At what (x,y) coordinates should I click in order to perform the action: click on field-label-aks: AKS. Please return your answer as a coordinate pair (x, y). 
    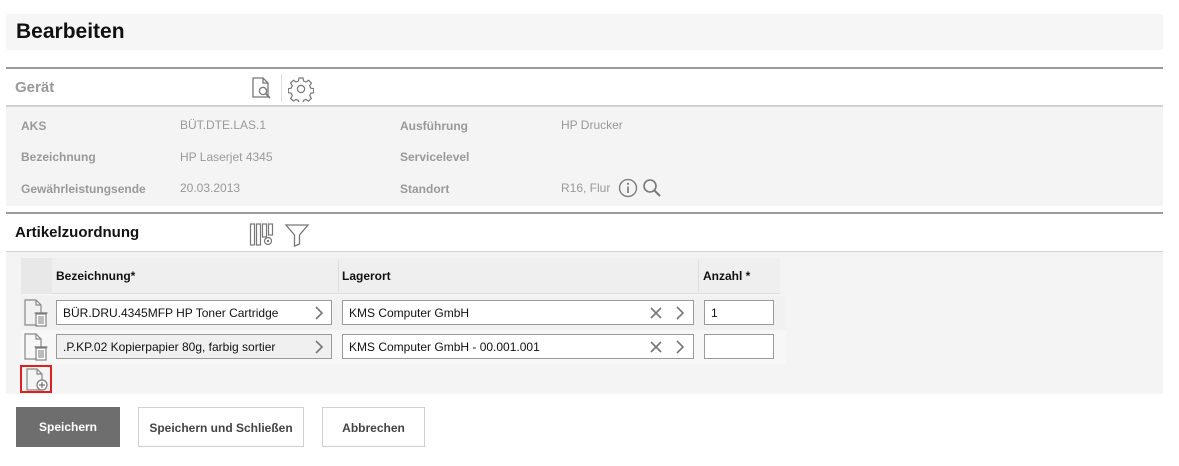
    Looking at the image, I should click on (34, 126).